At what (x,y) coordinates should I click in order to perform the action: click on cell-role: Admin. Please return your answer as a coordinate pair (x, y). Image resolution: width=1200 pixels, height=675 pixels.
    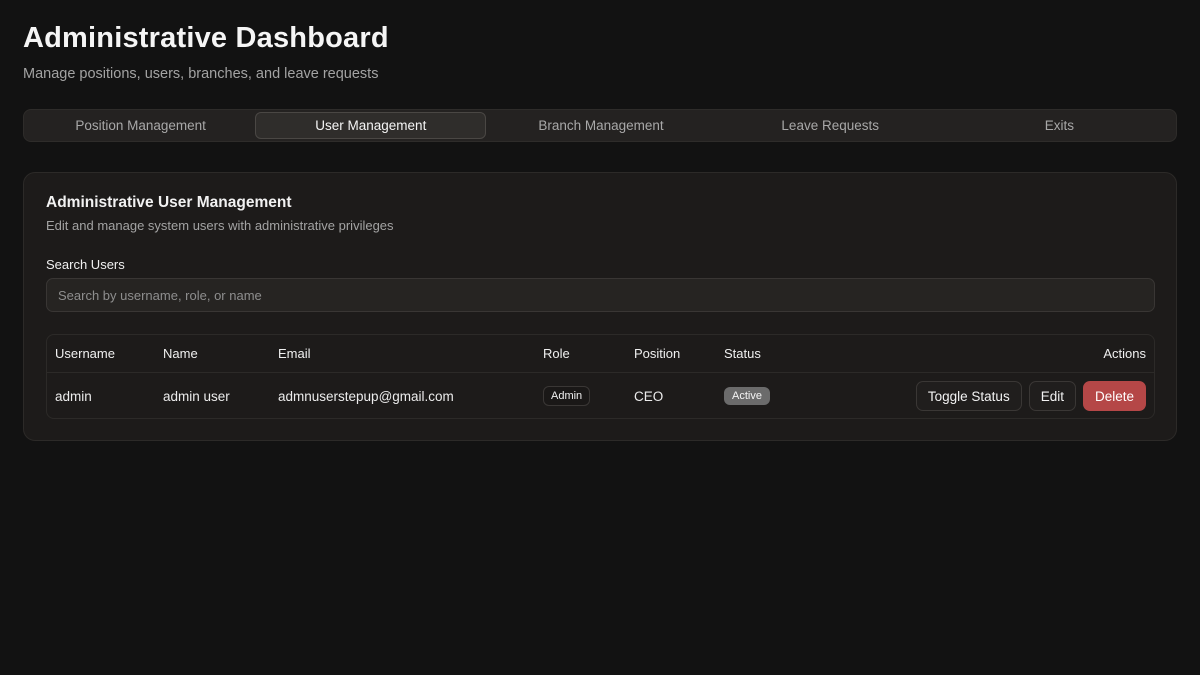
    Looking at the image, I should click on (567, 395).